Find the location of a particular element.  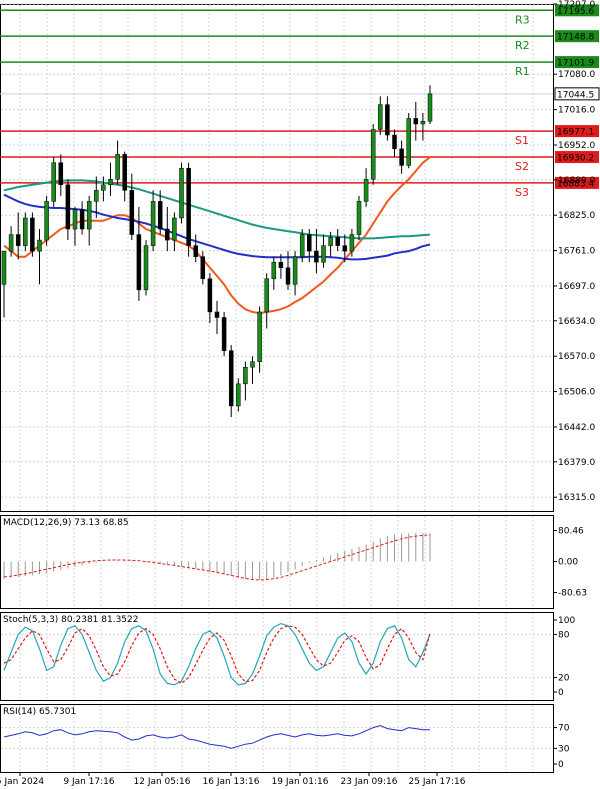

stochastic-y-tick-label: 100 is located at coordinates (566, 621).